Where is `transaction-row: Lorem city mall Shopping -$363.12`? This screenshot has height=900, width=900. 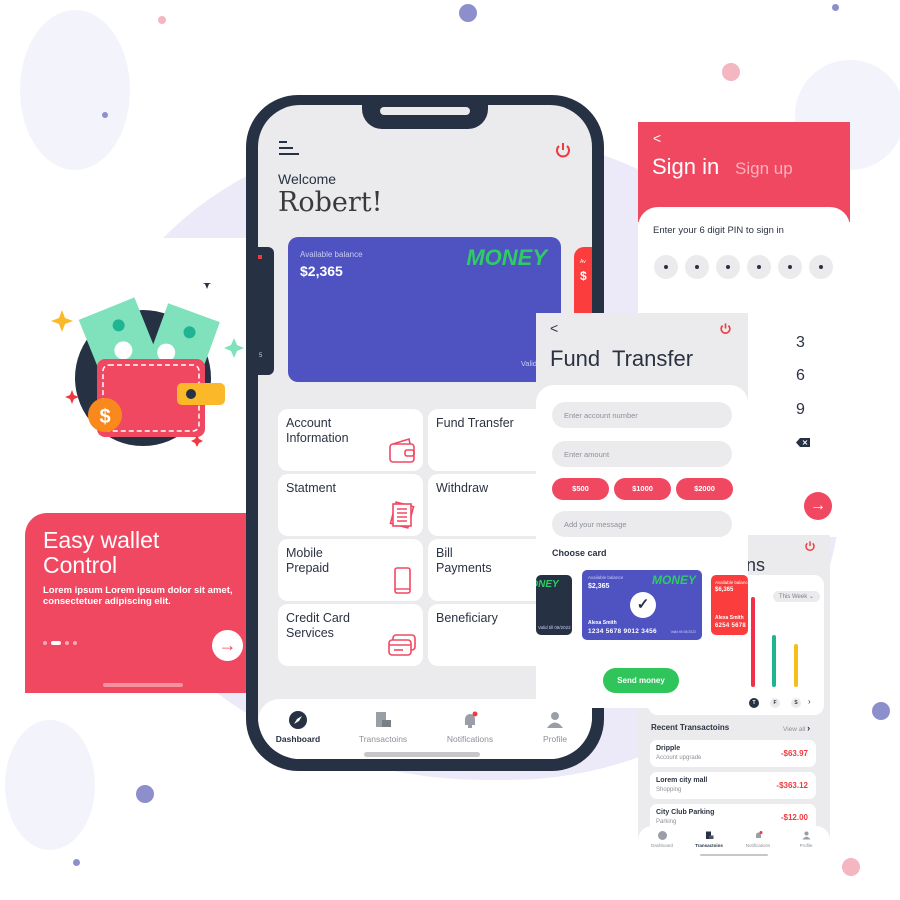 transaction-row: Lorem city mall Shopping -$363.12 is located at coordinates (733, 785).